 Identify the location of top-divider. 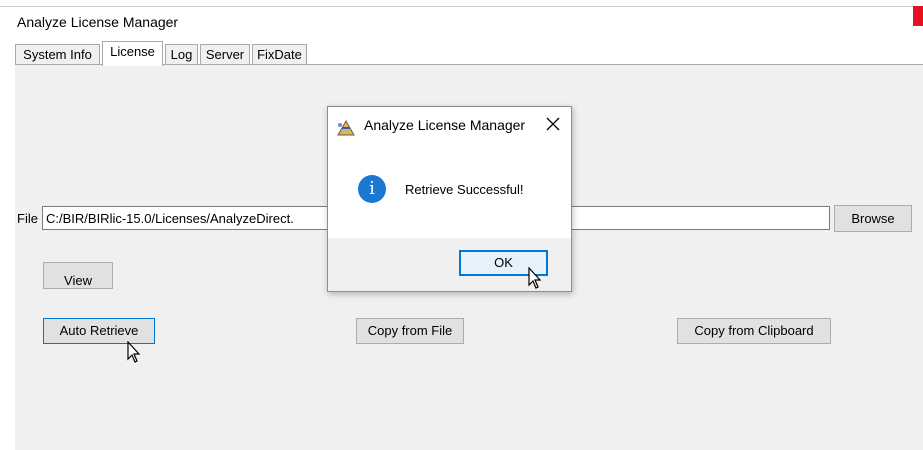
(461, 6).